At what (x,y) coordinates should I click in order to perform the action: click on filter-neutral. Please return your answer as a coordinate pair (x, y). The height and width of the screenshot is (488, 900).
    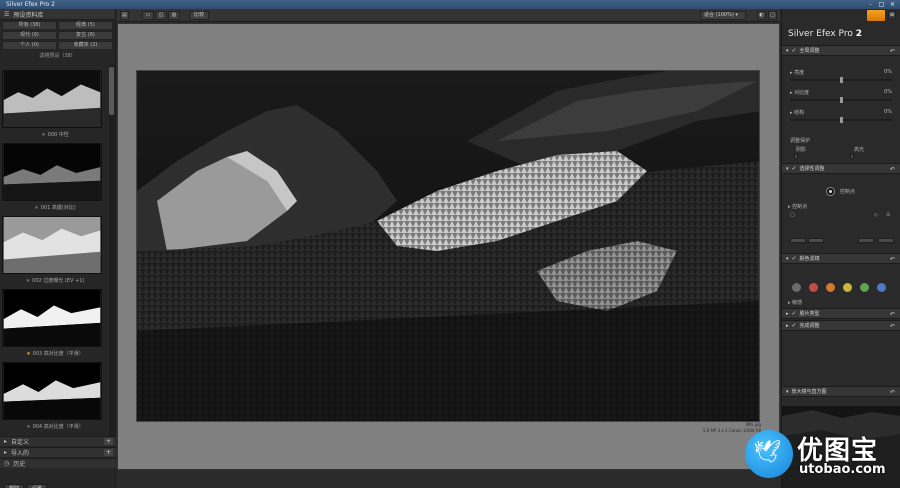
    Looking at the image, I should click on (796, 287).